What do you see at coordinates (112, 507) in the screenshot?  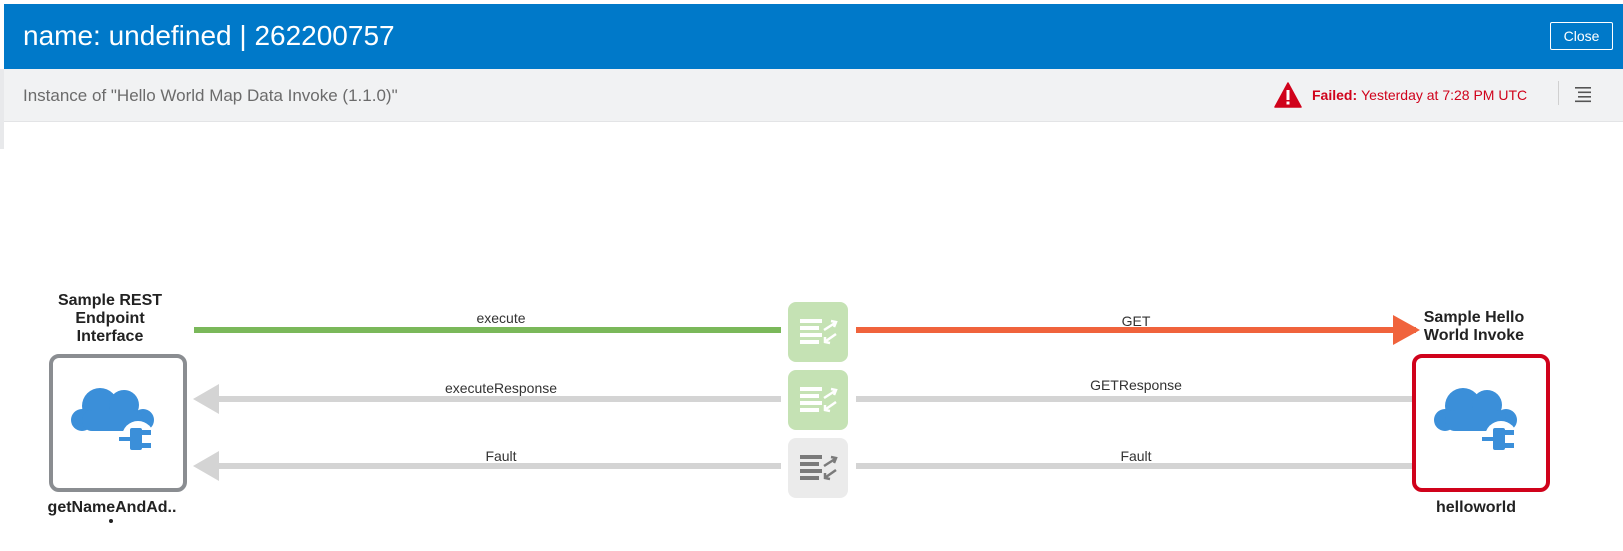 I see `trigger-name: getNameAndAd..` at bounding box center [112, 507].